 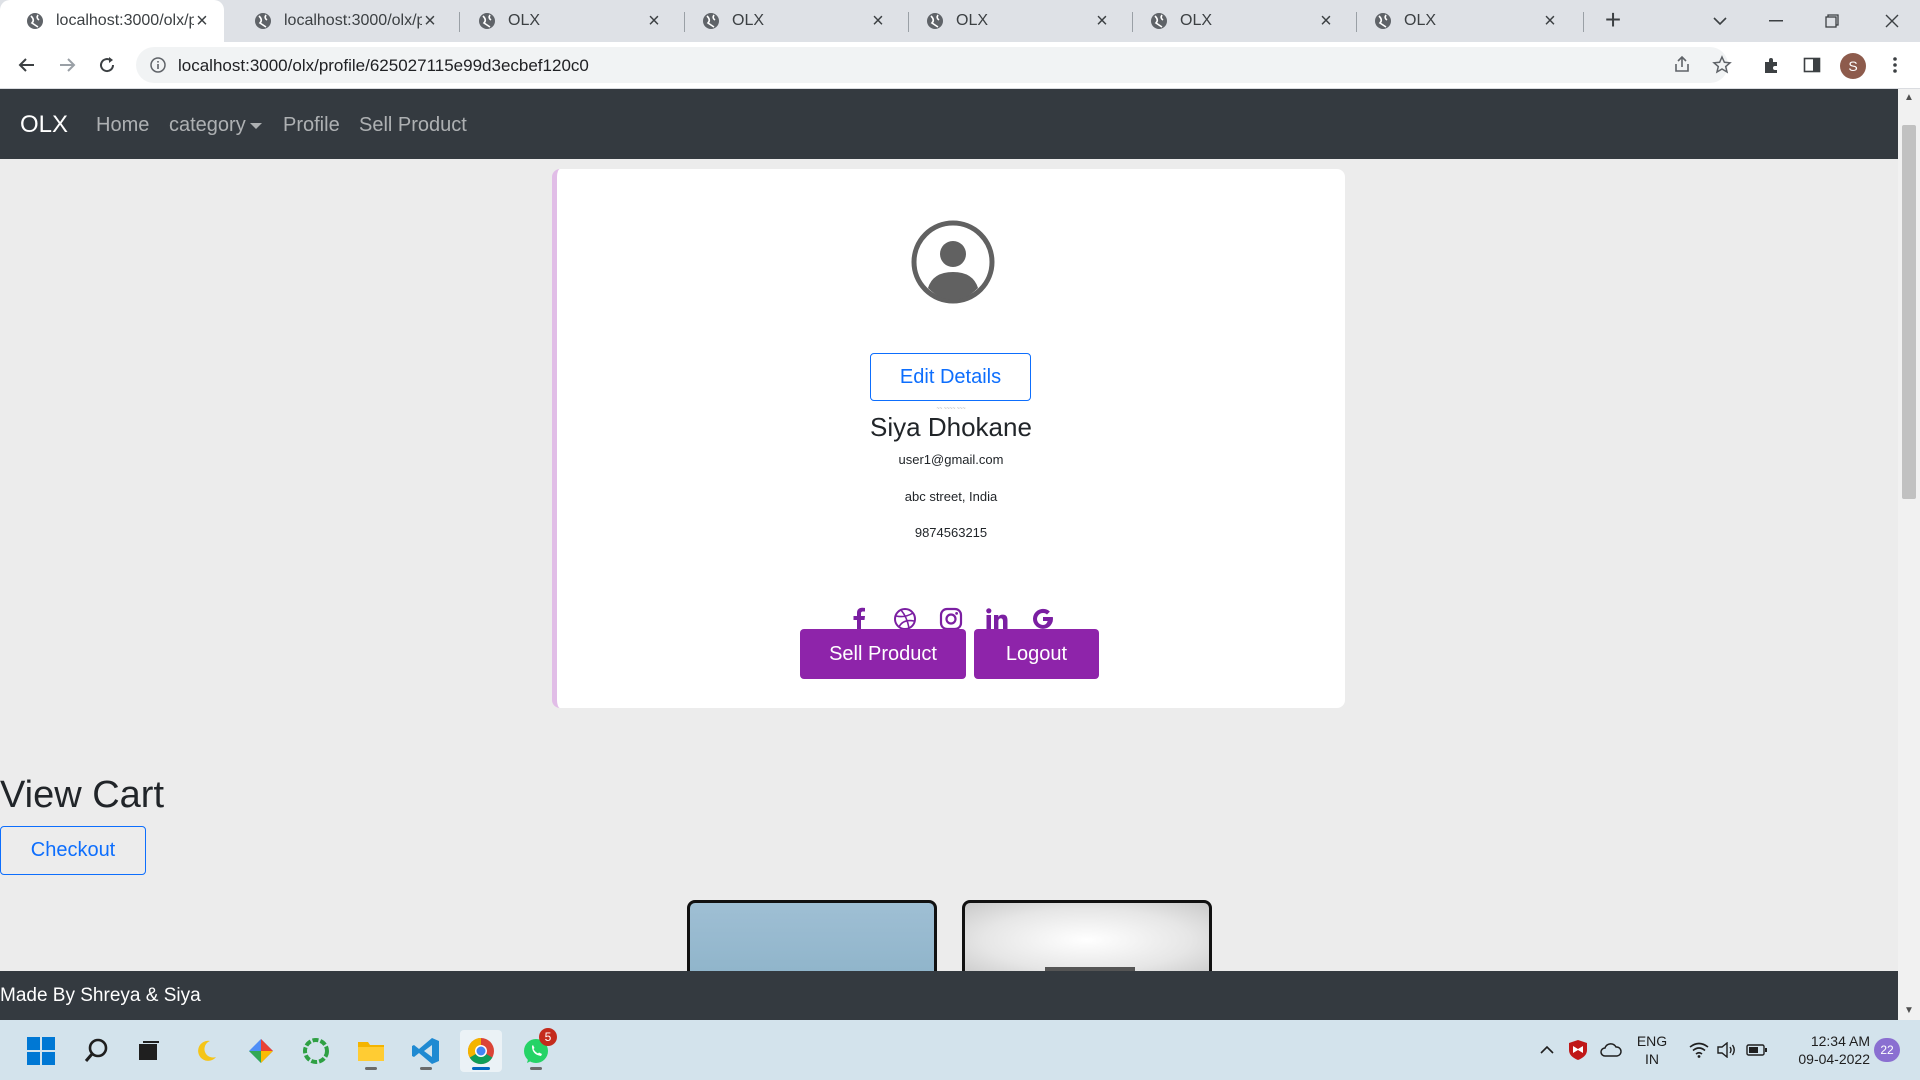 What do you see at coordinates (311, 125) in the screenshot?
I see `nav-profile: Profile` at bounding box center [311, 125].